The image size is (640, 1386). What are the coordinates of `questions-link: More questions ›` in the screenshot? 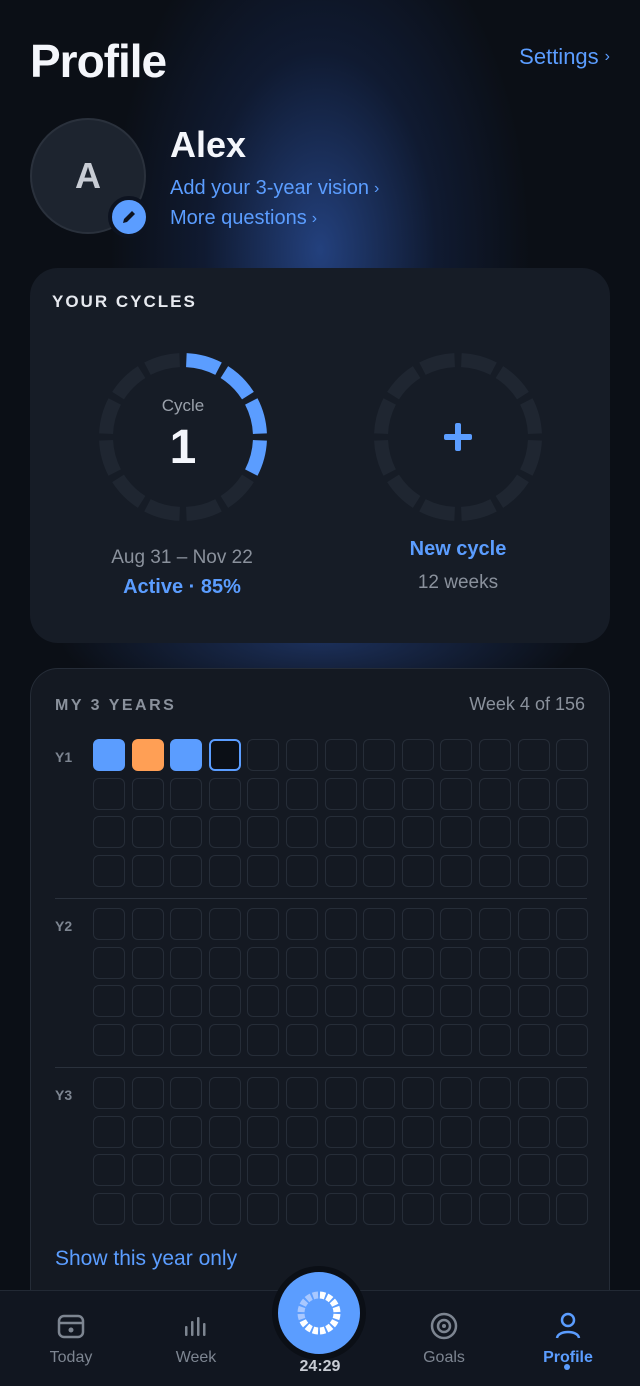 It's located at (243, 218).